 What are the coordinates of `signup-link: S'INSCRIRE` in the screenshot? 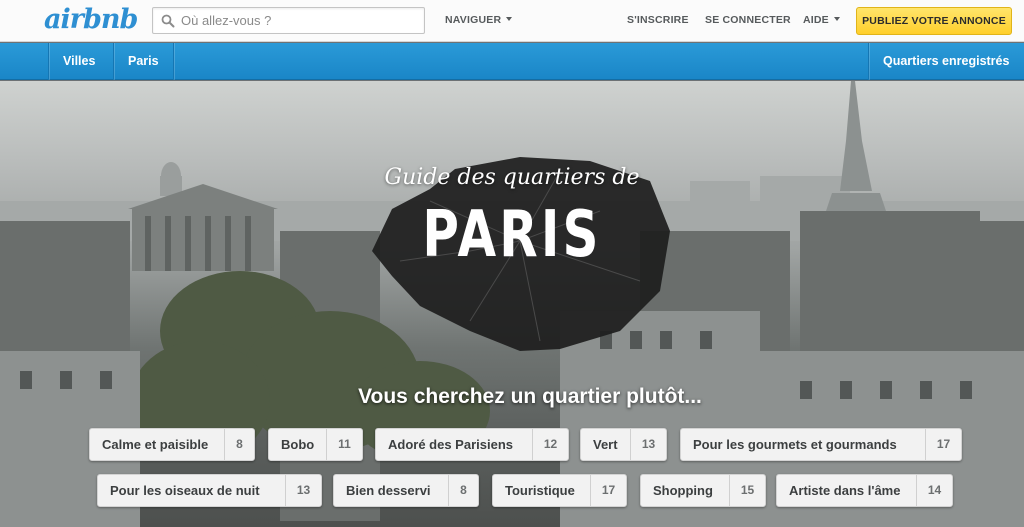 It's located at (658, 20).